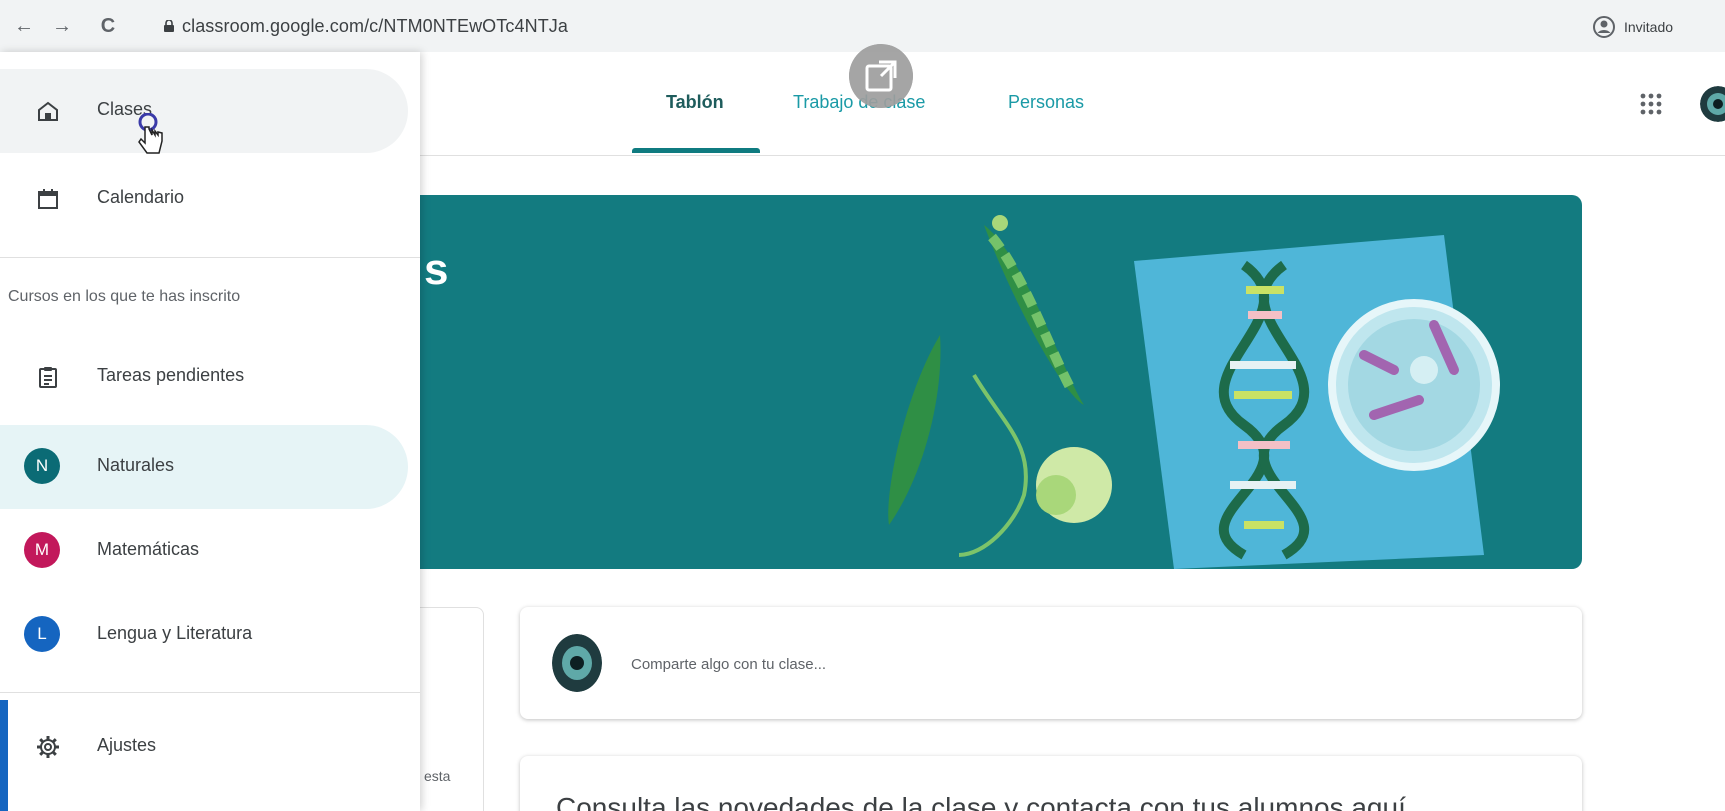 The width and height of the screenshot is (1725, 811). I want to click on apps-grid-icon, so click(1651, 104).